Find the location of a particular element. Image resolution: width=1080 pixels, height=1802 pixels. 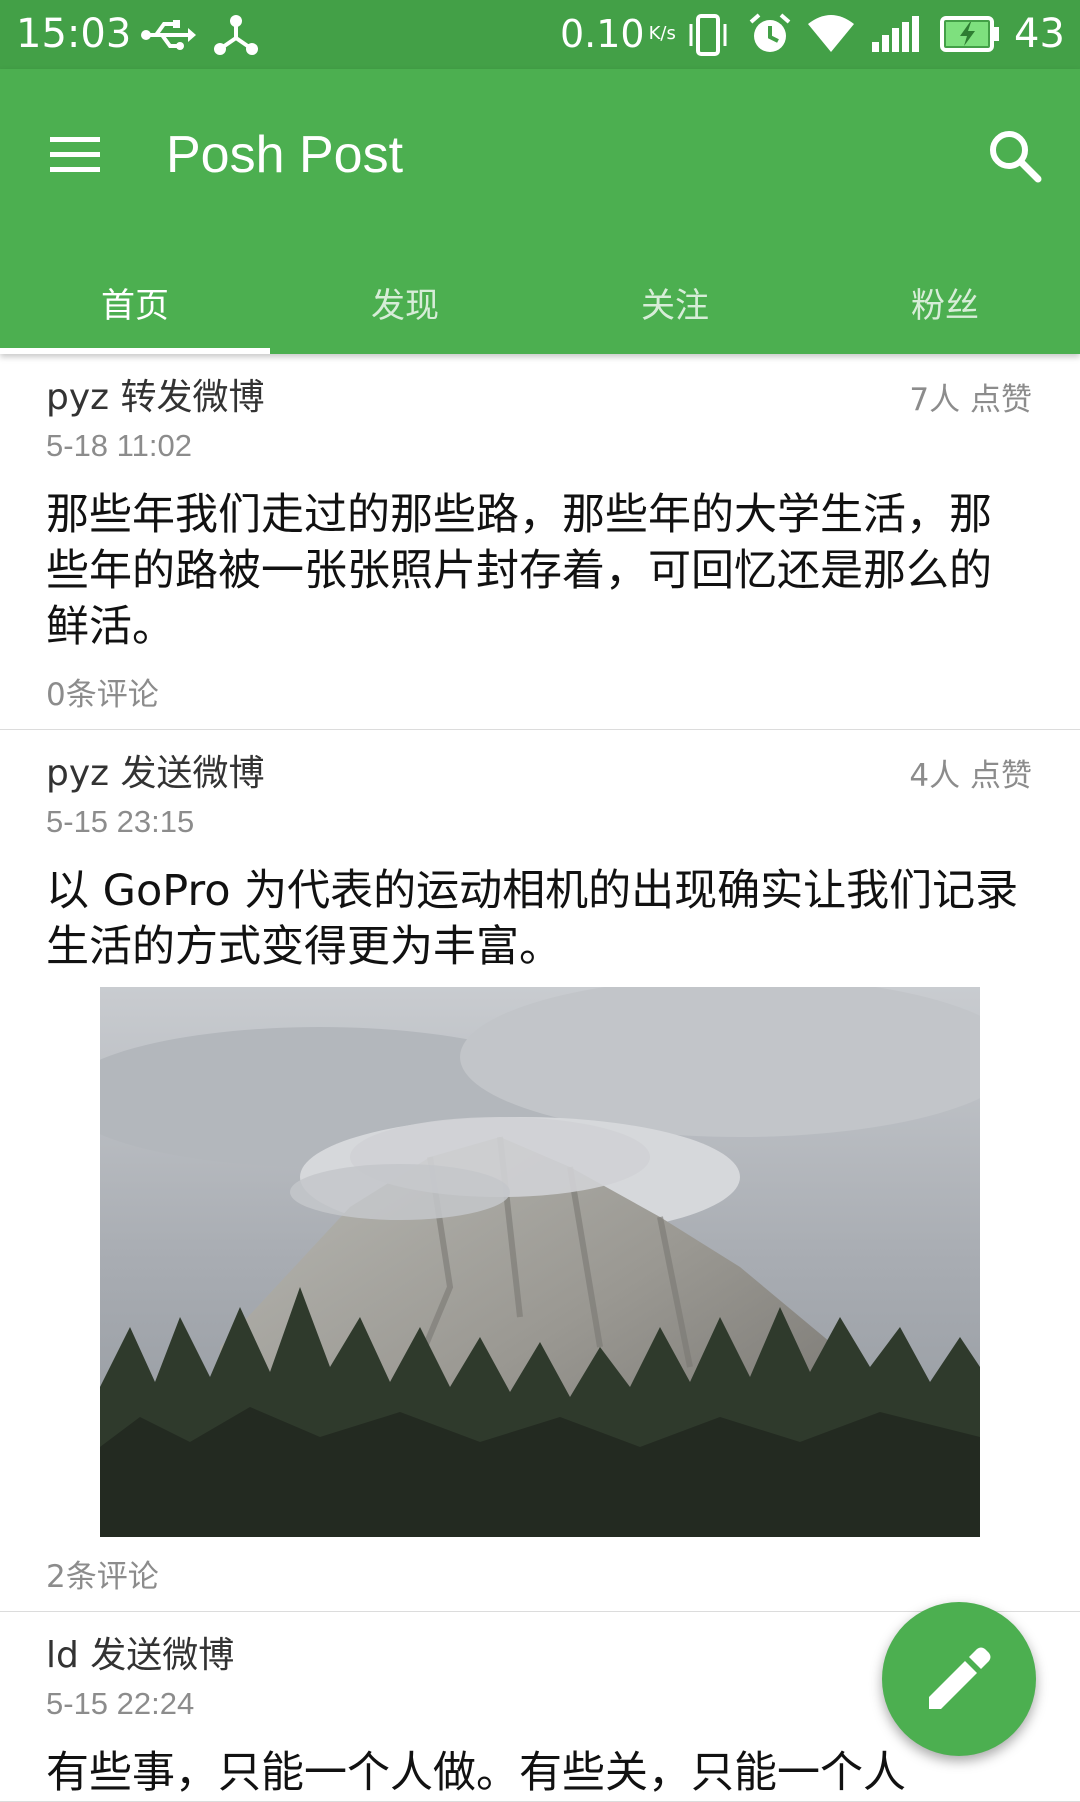

post-comments: 0条评论 is located at coordinates (540, 692).